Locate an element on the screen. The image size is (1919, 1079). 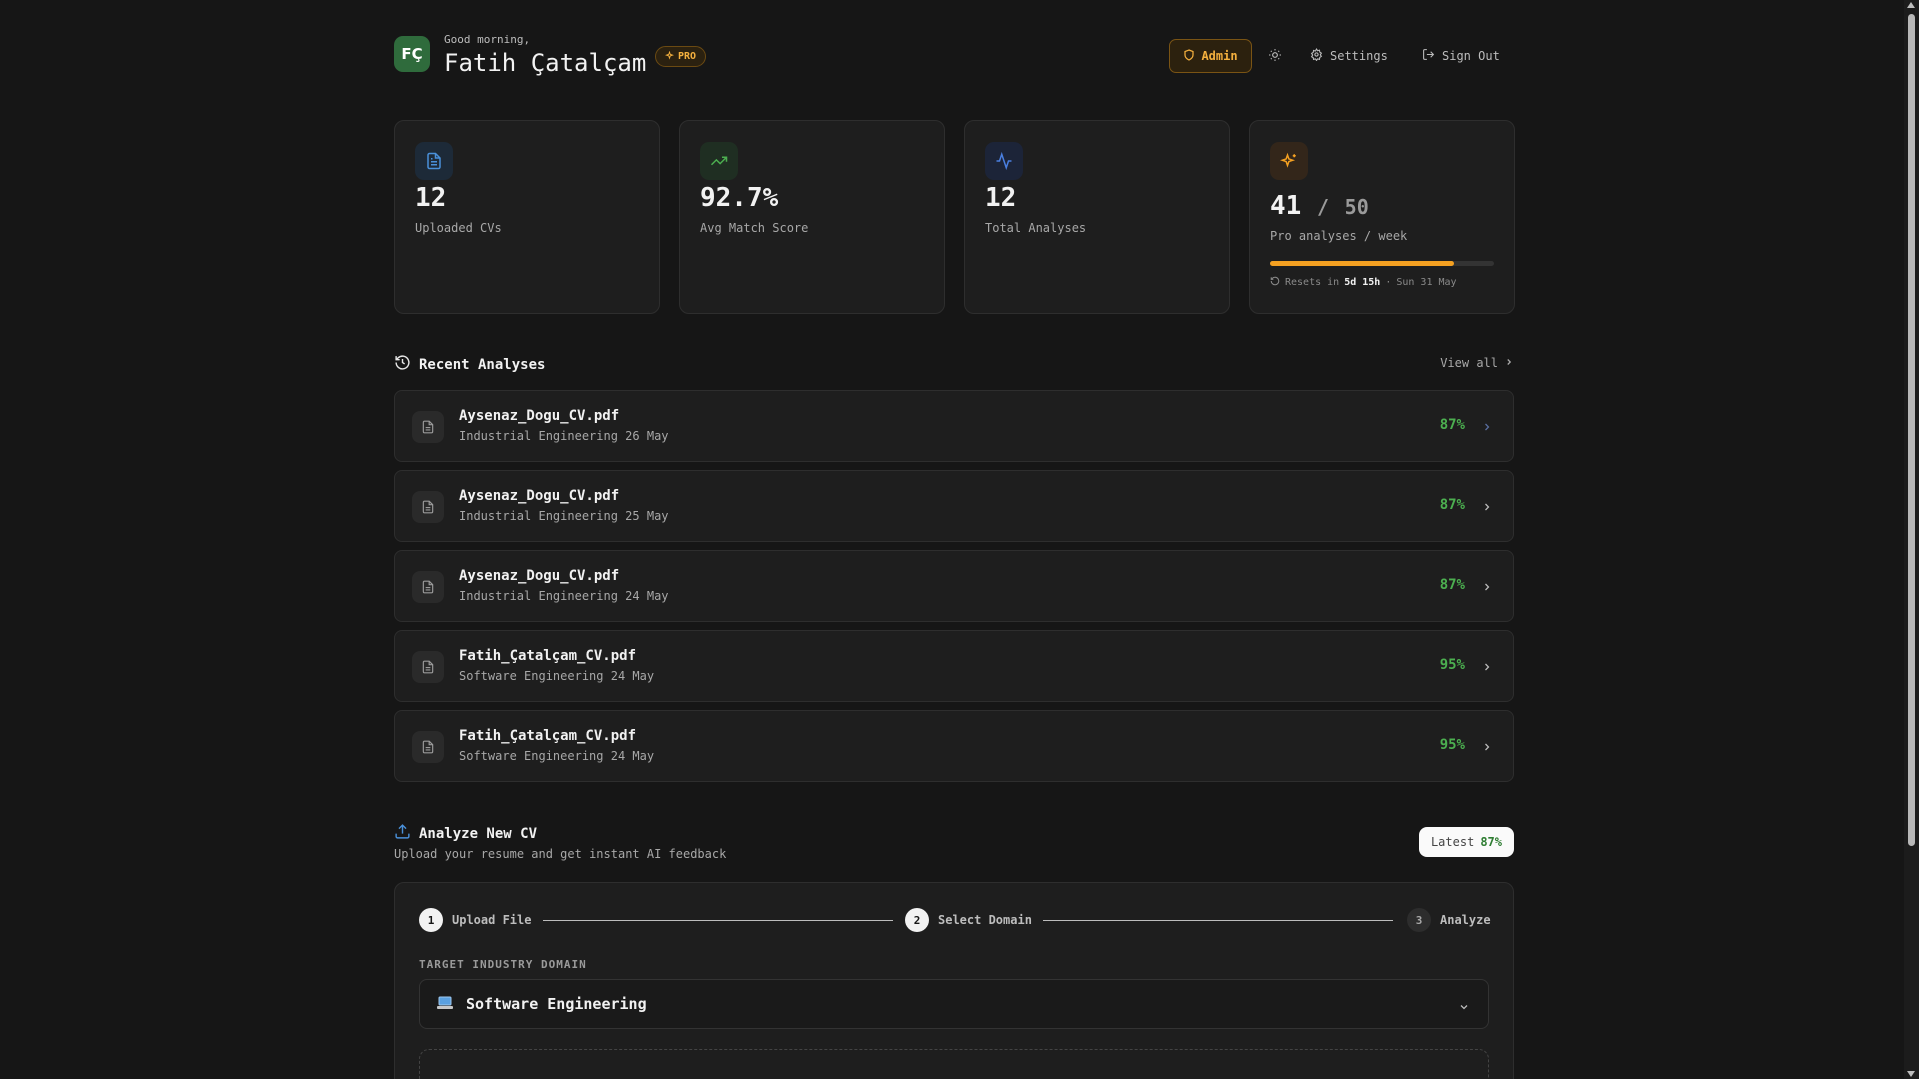
trending-up-icon is located at coordinates (719, 161).